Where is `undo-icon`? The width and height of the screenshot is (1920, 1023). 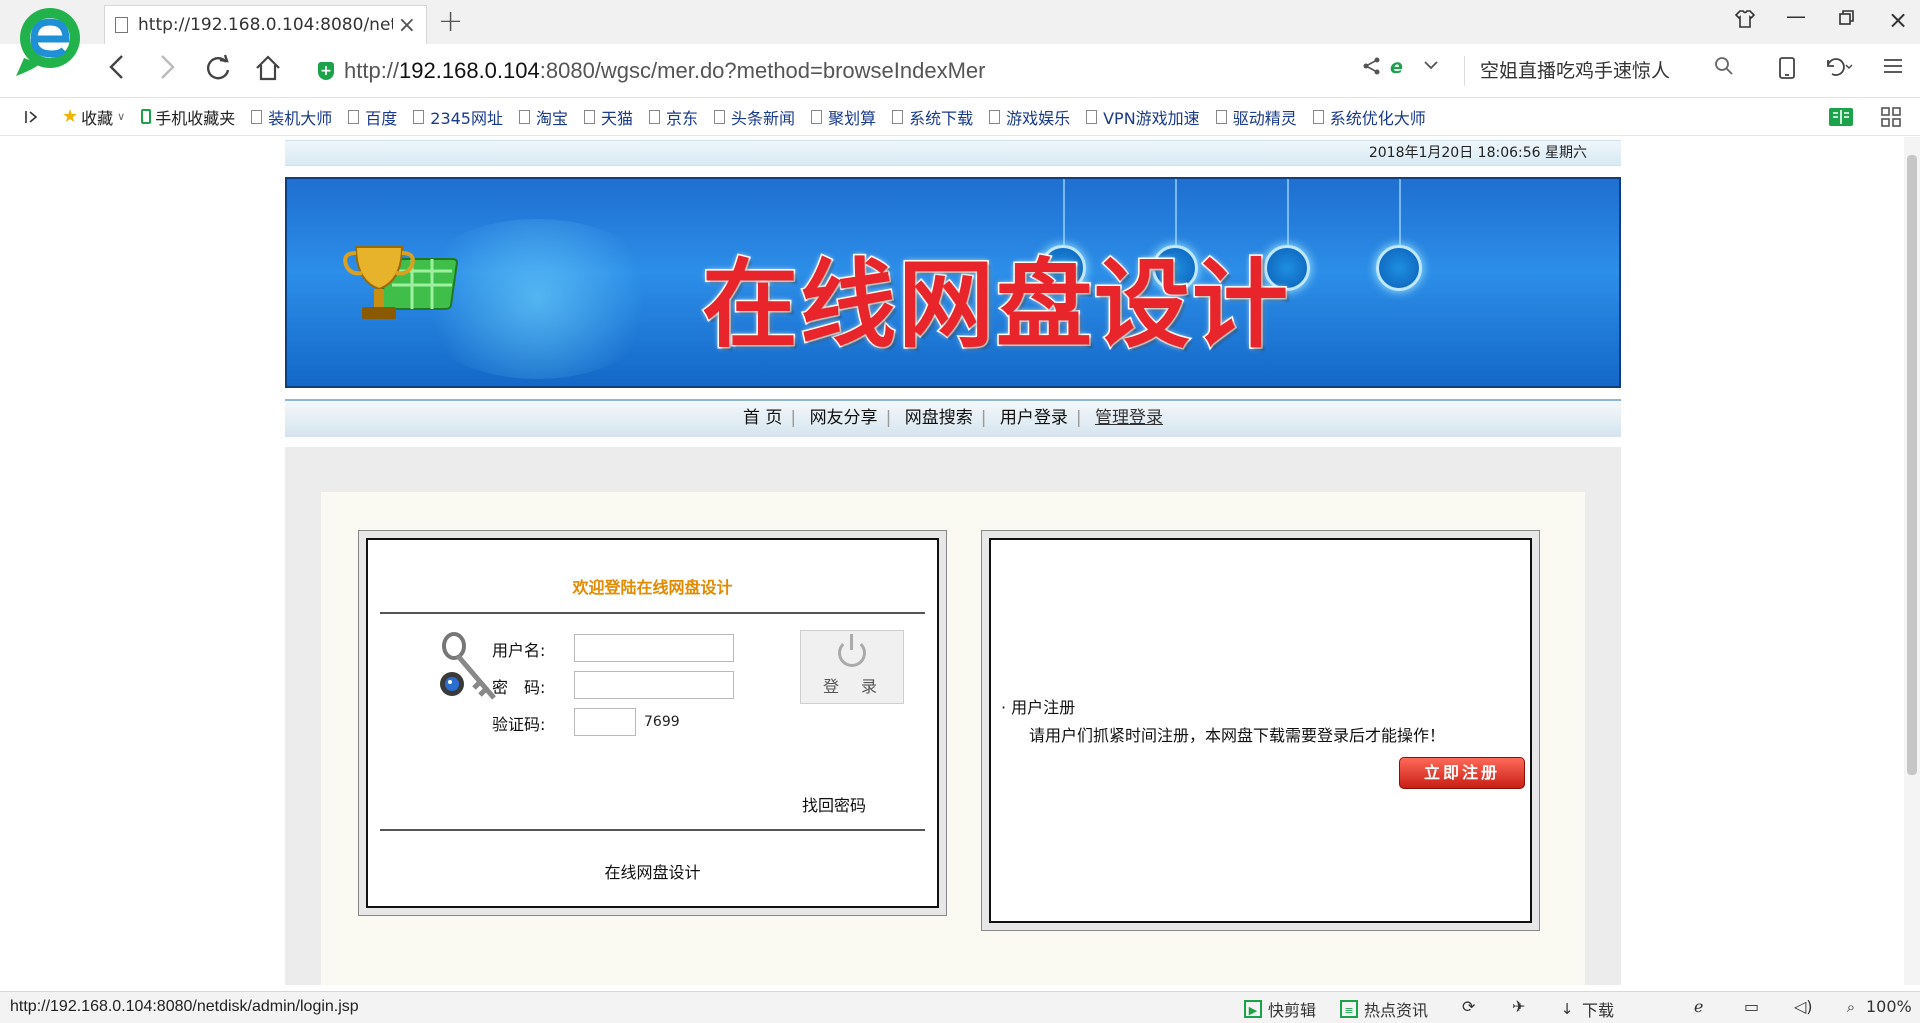 undo-icon is located at coordinates (1838, 69).